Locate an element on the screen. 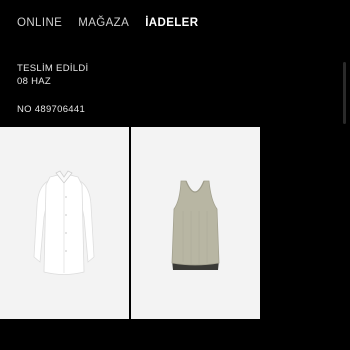 The height and width of the screenshot is (350, 350). tab-store: MAĞAZA is located at coordinates (103, 23).